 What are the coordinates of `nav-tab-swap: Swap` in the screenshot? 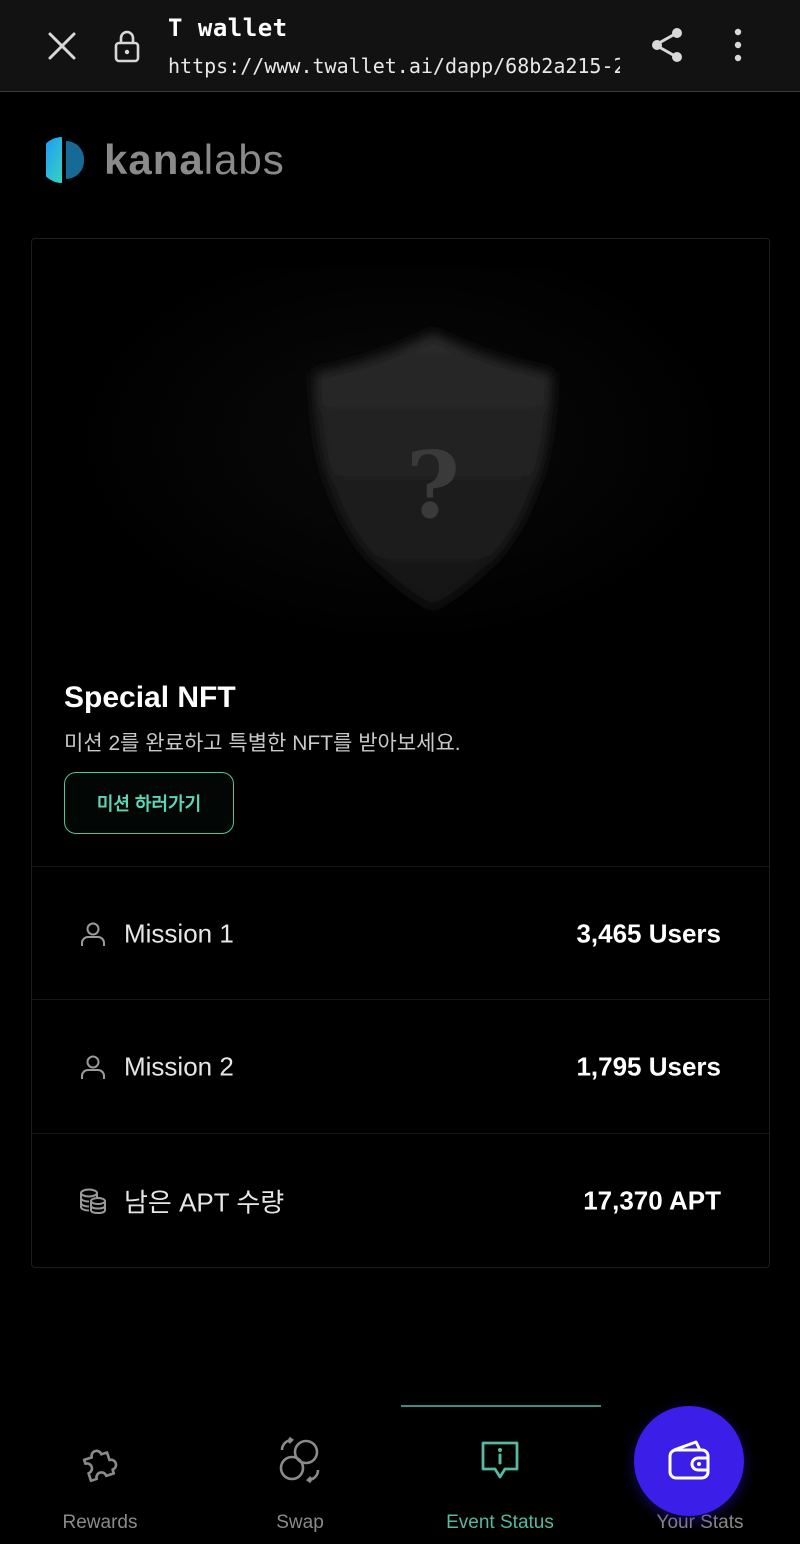 It's located at (300, 1489).